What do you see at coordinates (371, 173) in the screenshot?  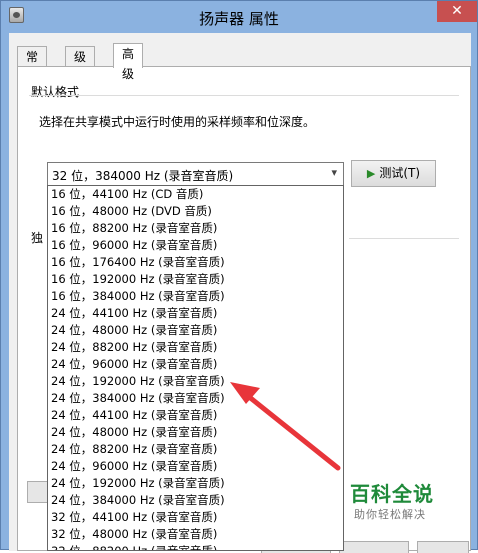 I see `play-icon: ▶` at bounding box center [371, 173].